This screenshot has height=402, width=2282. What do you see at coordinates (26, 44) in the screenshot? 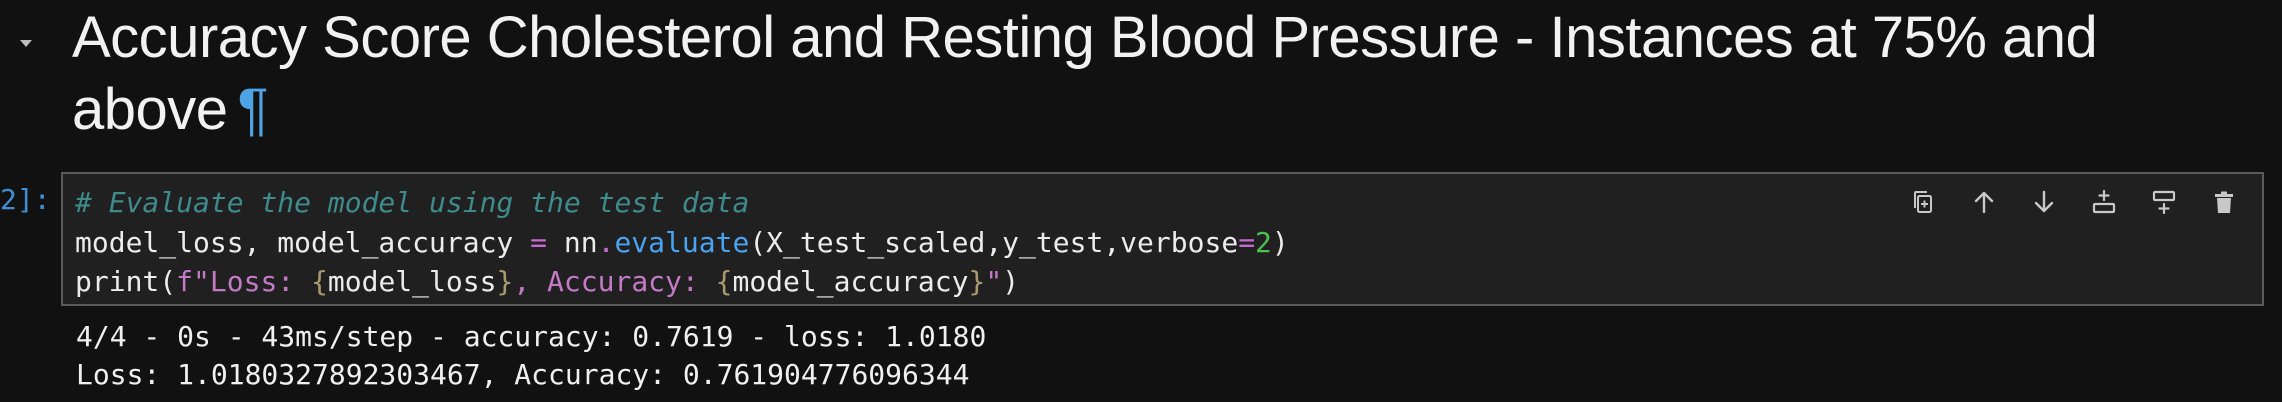
I see `caret-down-icon` at bounding box center [26, 44].